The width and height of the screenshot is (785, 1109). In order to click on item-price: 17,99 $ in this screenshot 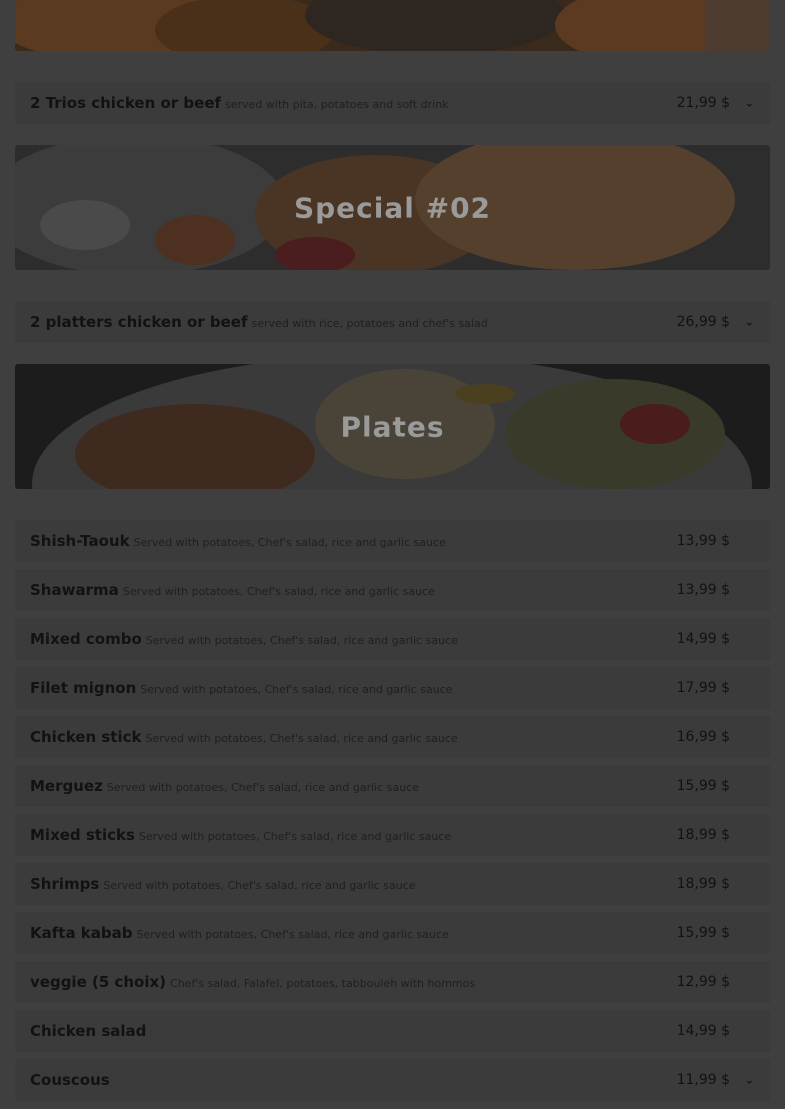, I will do `click(703, 688)`.